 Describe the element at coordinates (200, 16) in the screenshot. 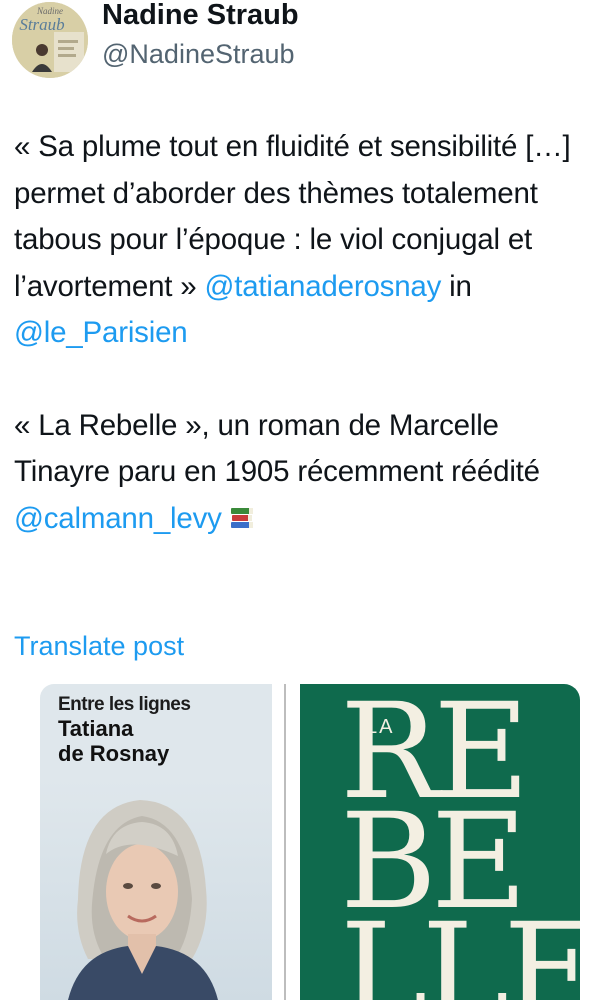

I see `author-name: Nadine Straub` at that location.